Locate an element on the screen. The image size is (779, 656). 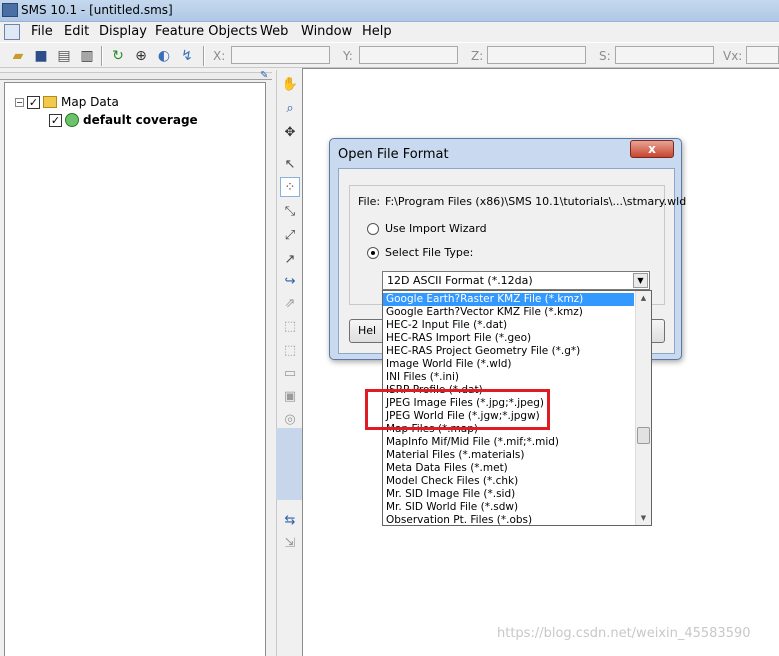
select-file-type-label: Select File Type: is located at coordinates (429, 252).